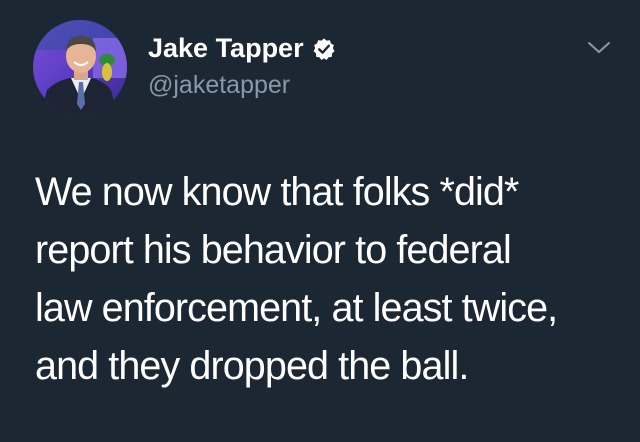 The height and width of the screenshot is (442, 640). Describe the element at coordinates (277, 192) in the screenshot. I see `tweet-text-line: We now know that folks *did*` at that location.